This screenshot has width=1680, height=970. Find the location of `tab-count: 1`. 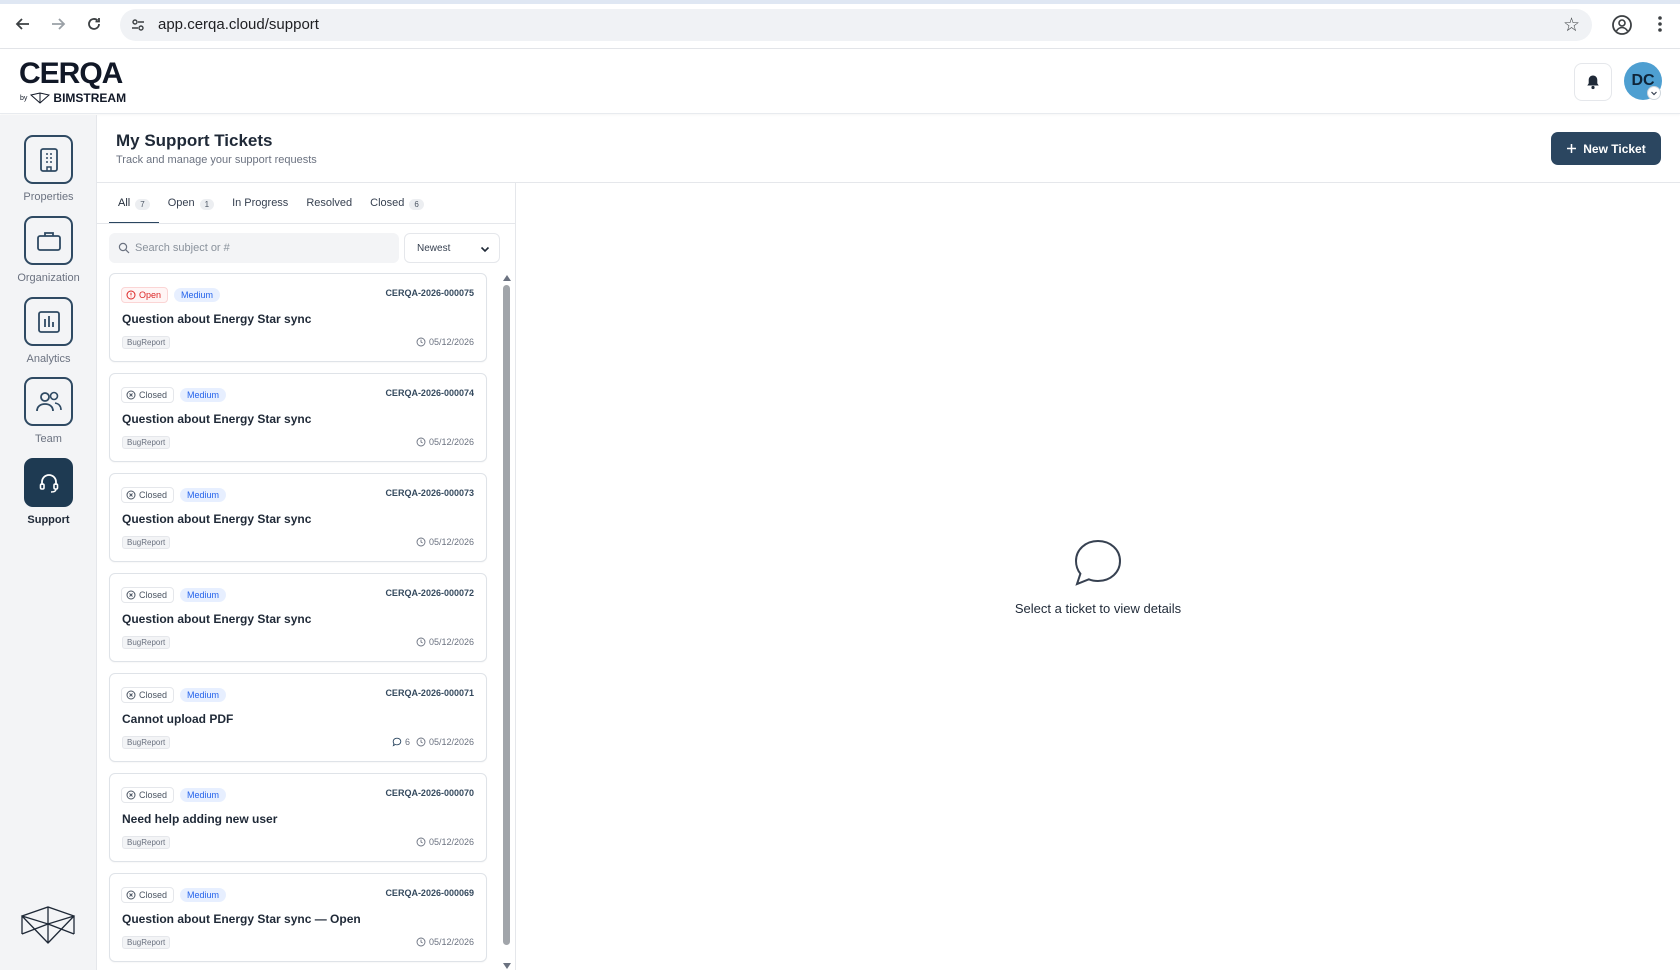

tab-count: 1 is located at coordinates (207, 204).